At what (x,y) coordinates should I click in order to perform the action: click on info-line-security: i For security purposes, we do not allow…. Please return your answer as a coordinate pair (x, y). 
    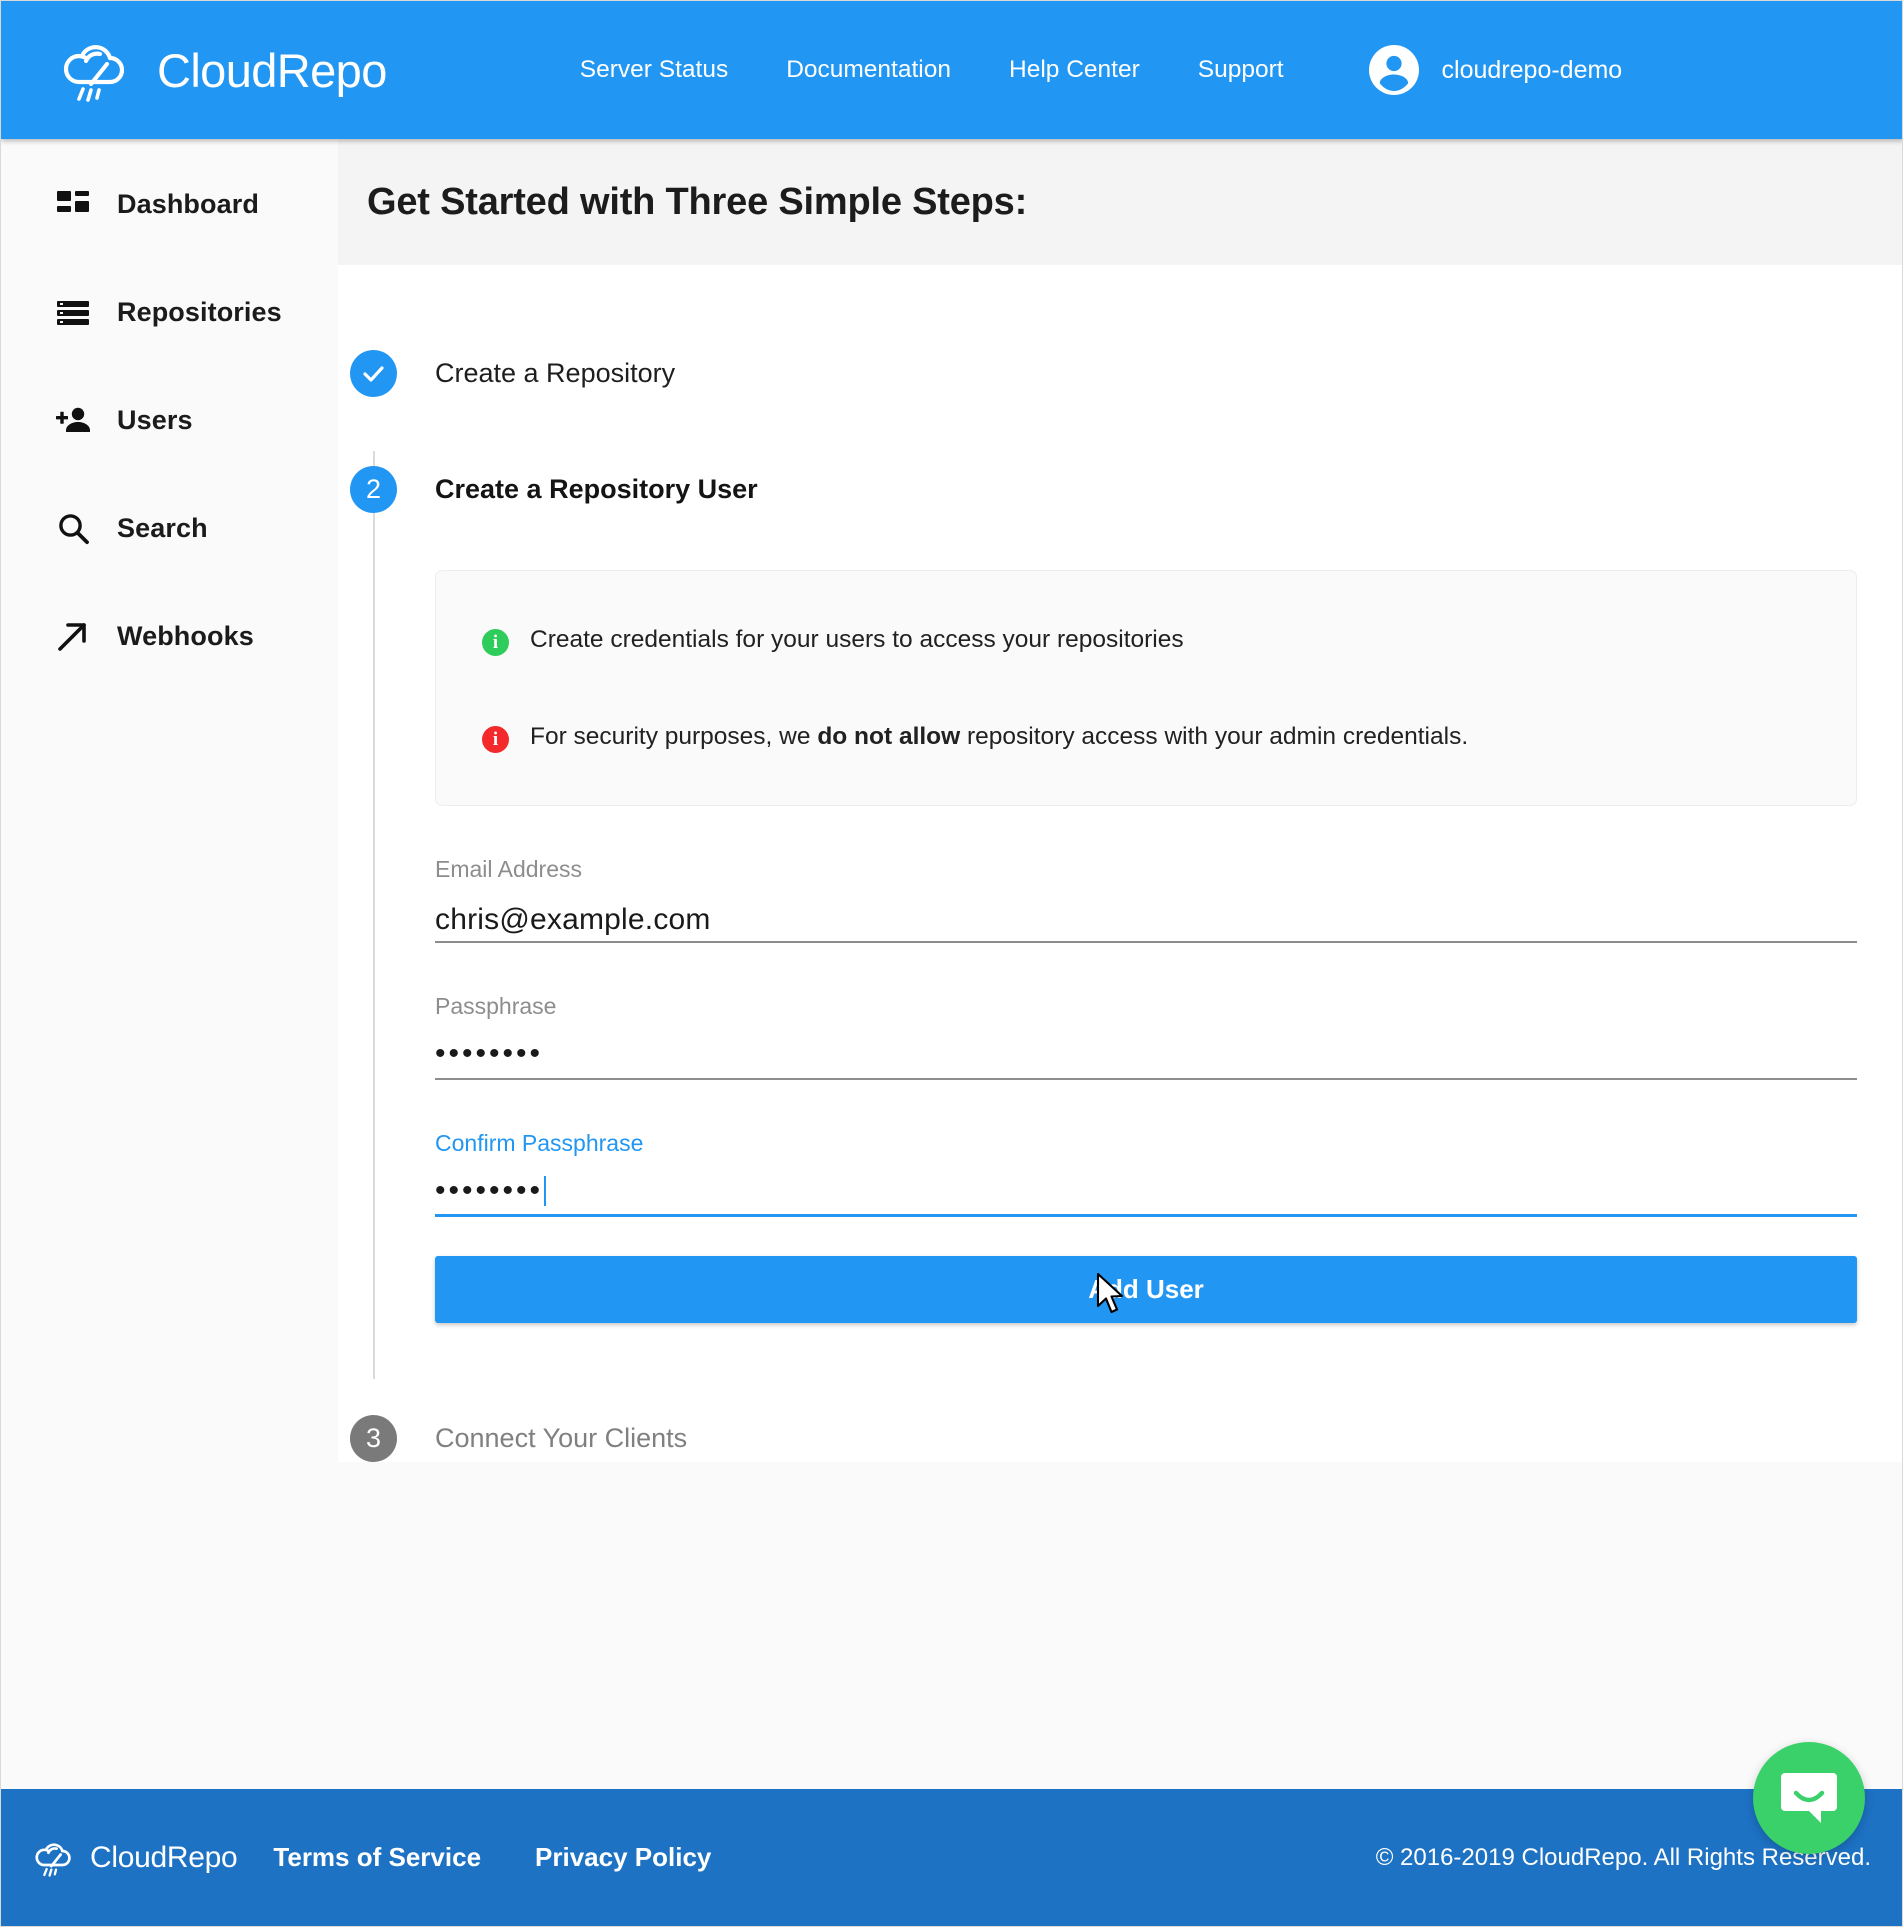
    Looking at the image, I should click on (1146, 737).